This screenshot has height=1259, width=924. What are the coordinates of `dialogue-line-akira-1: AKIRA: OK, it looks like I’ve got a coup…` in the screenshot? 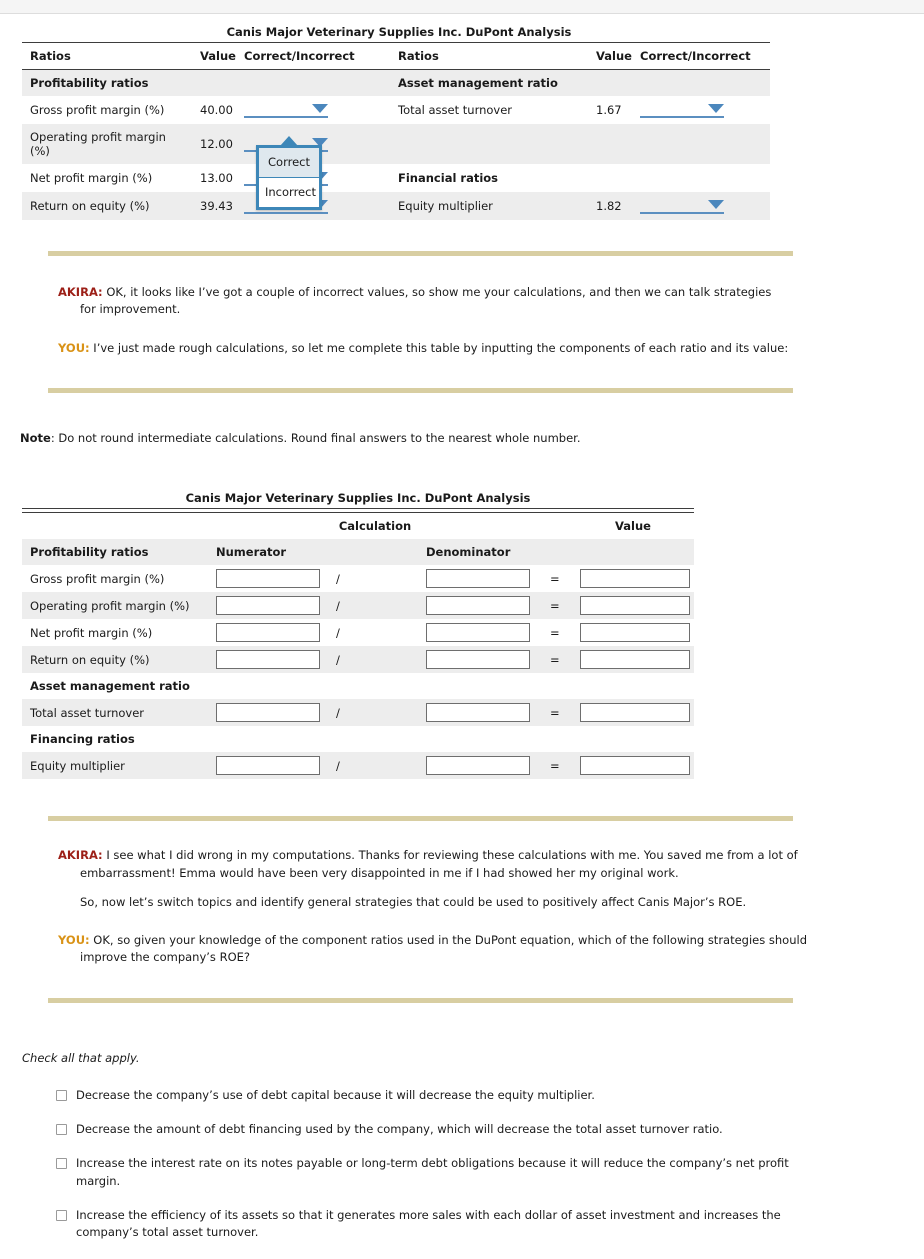 It's located at (462, 301).